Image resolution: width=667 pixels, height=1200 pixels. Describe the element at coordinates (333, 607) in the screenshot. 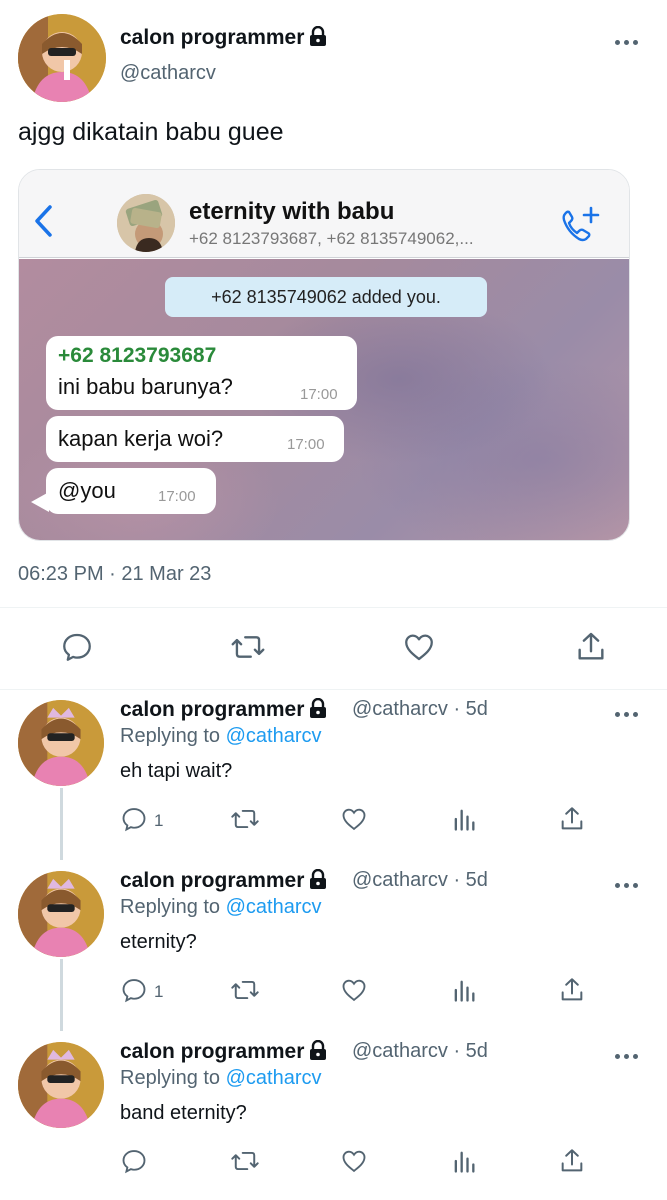

I see `divider` at that location.